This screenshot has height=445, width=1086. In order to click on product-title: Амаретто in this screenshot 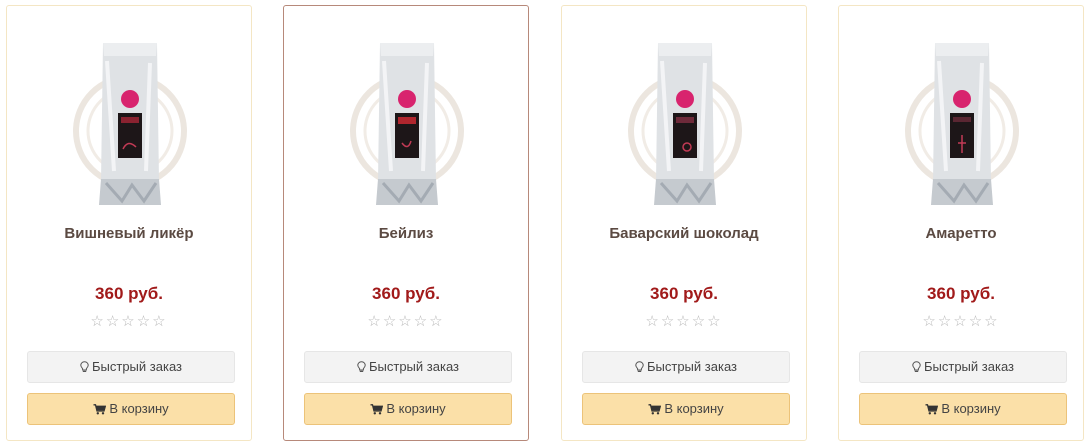, I will do `click(961, 233)`.